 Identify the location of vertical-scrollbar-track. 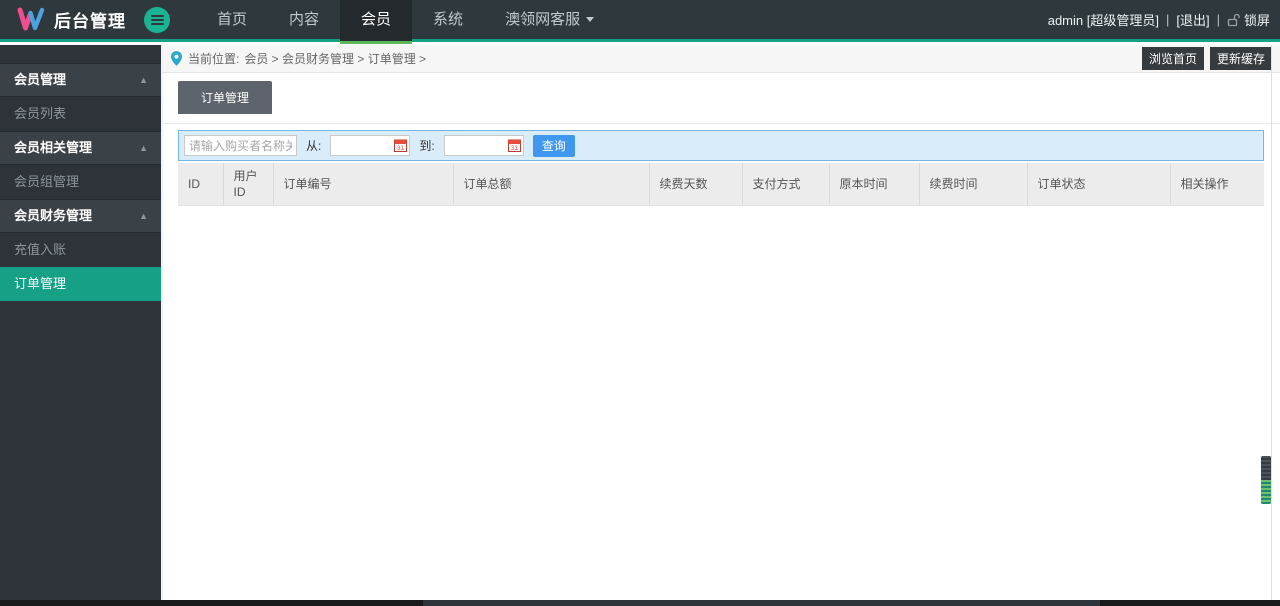
(1271, 322).